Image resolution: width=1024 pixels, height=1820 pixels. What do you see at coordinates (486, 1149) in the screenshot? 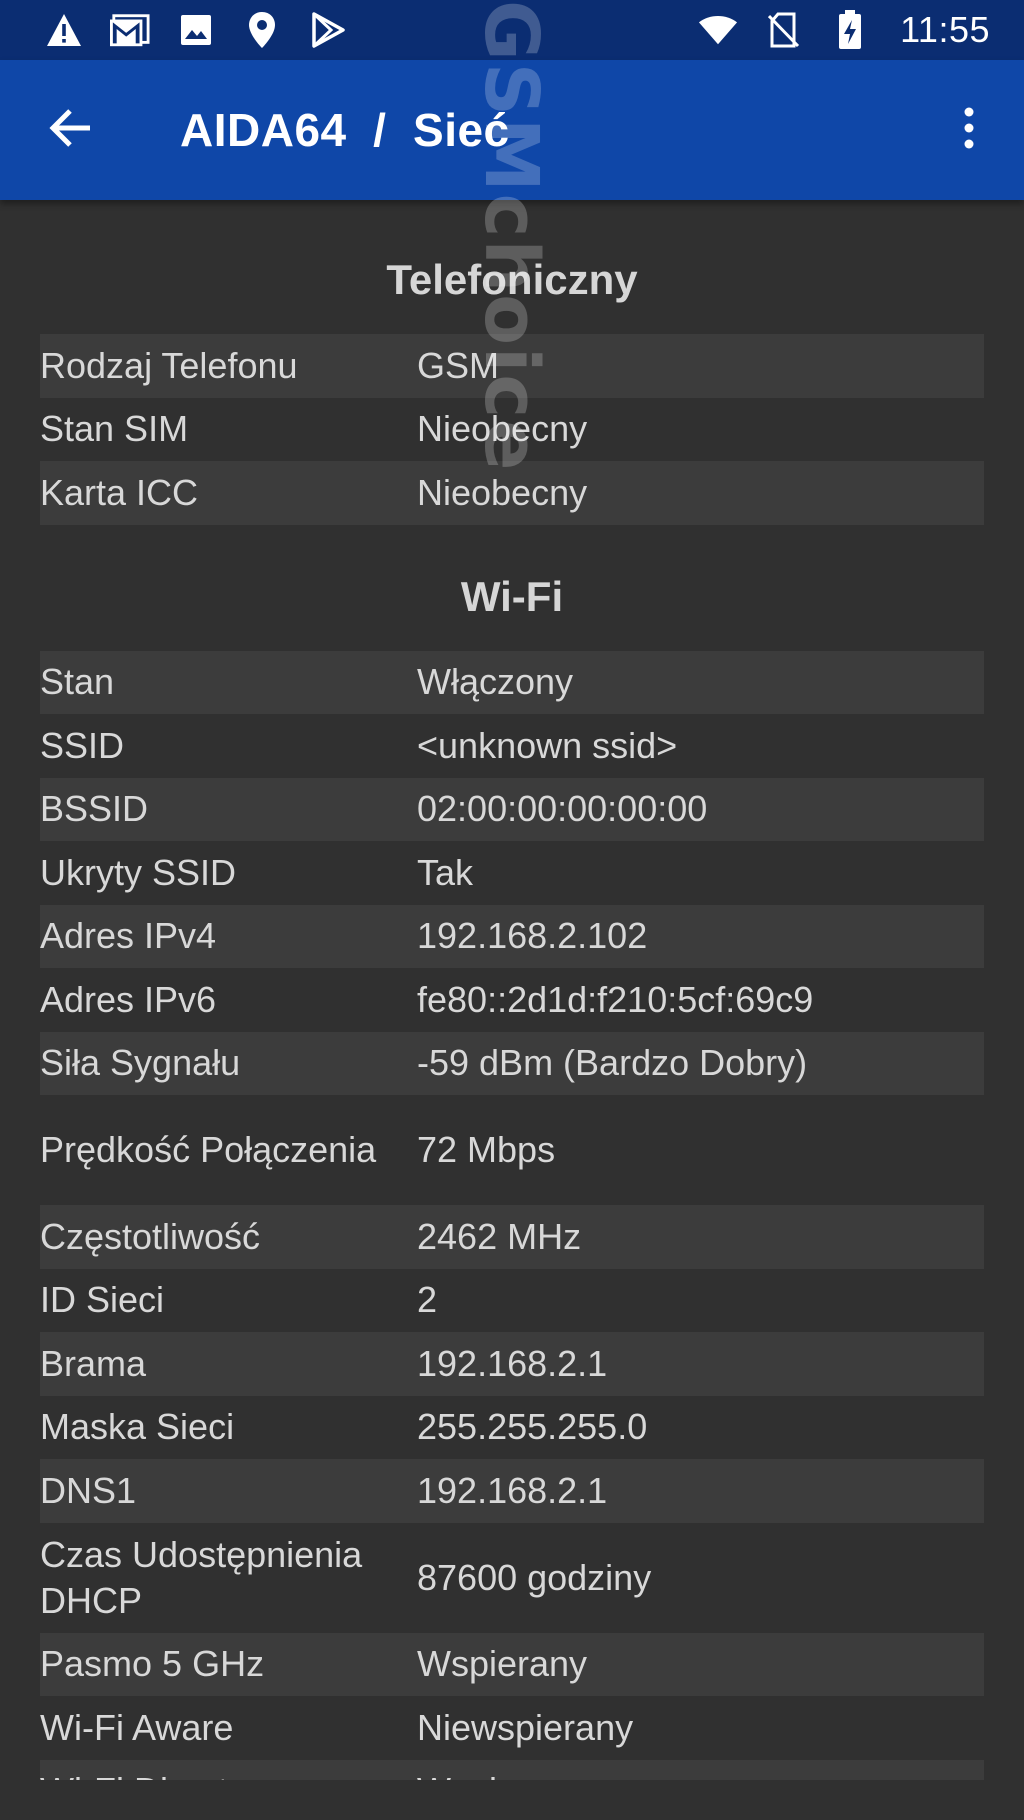
I see `row-value: 72 Mbps` at bounding box center [486, 1149].